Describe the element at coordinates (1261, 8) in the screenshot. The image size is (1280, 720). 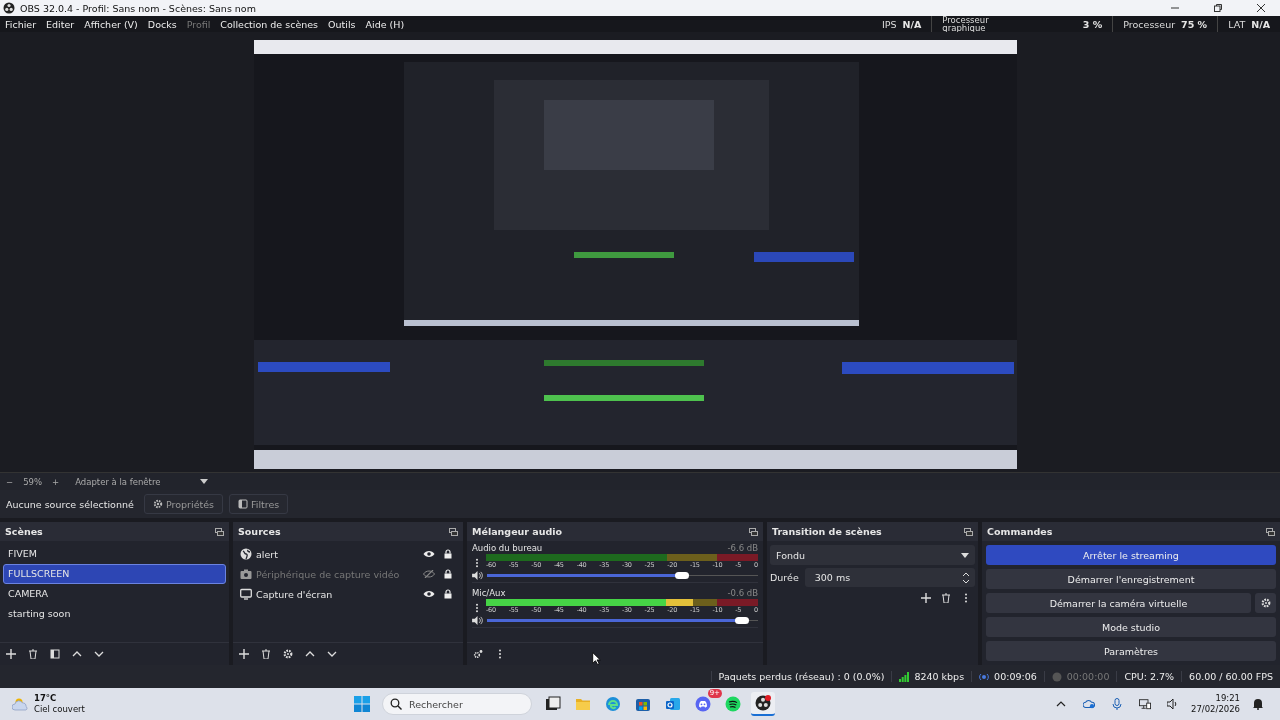
I see `close-icon` at that location.